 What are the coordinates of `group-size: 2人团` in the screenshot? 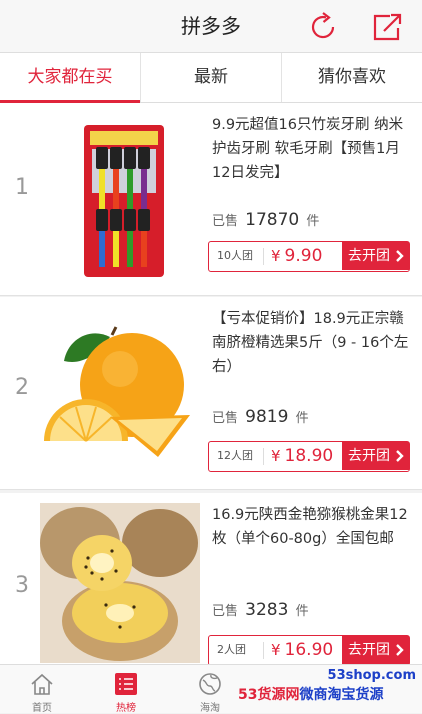 It's located at (231, 649).